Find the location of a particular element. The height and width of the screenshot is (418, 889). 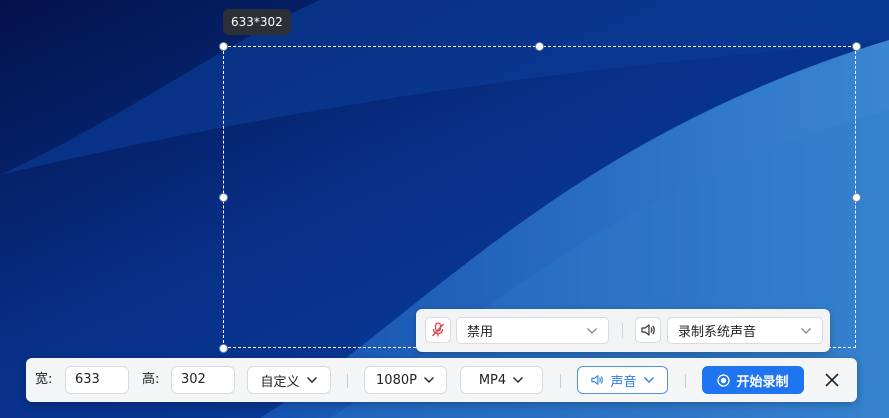

width-input: 633 is located at coordinates (97, 380).